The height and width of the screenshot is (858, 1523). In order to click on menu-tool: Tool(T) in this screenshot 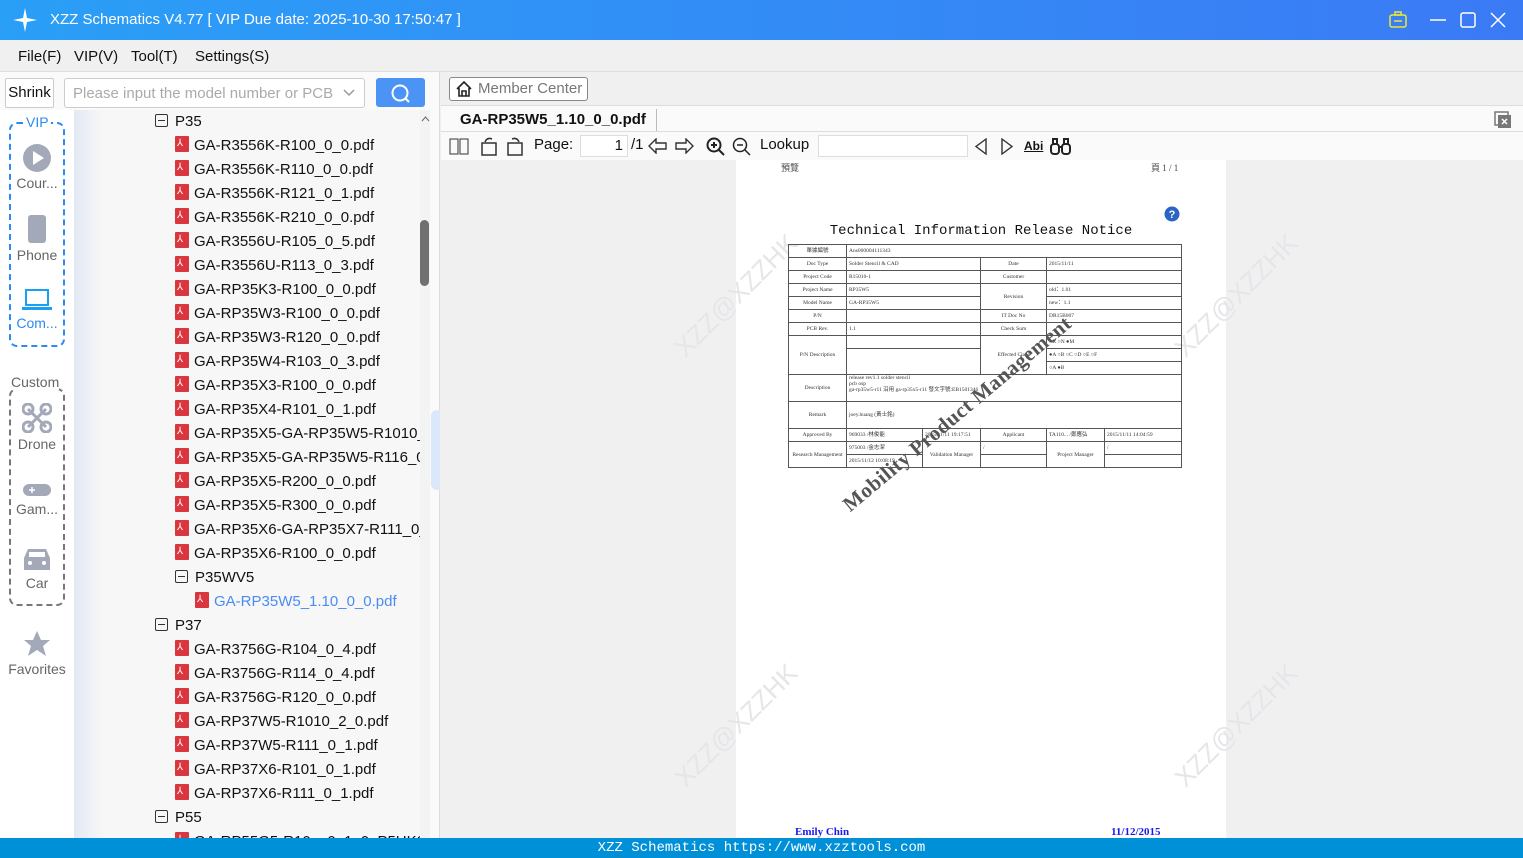, I will do `click(154, 56)`.